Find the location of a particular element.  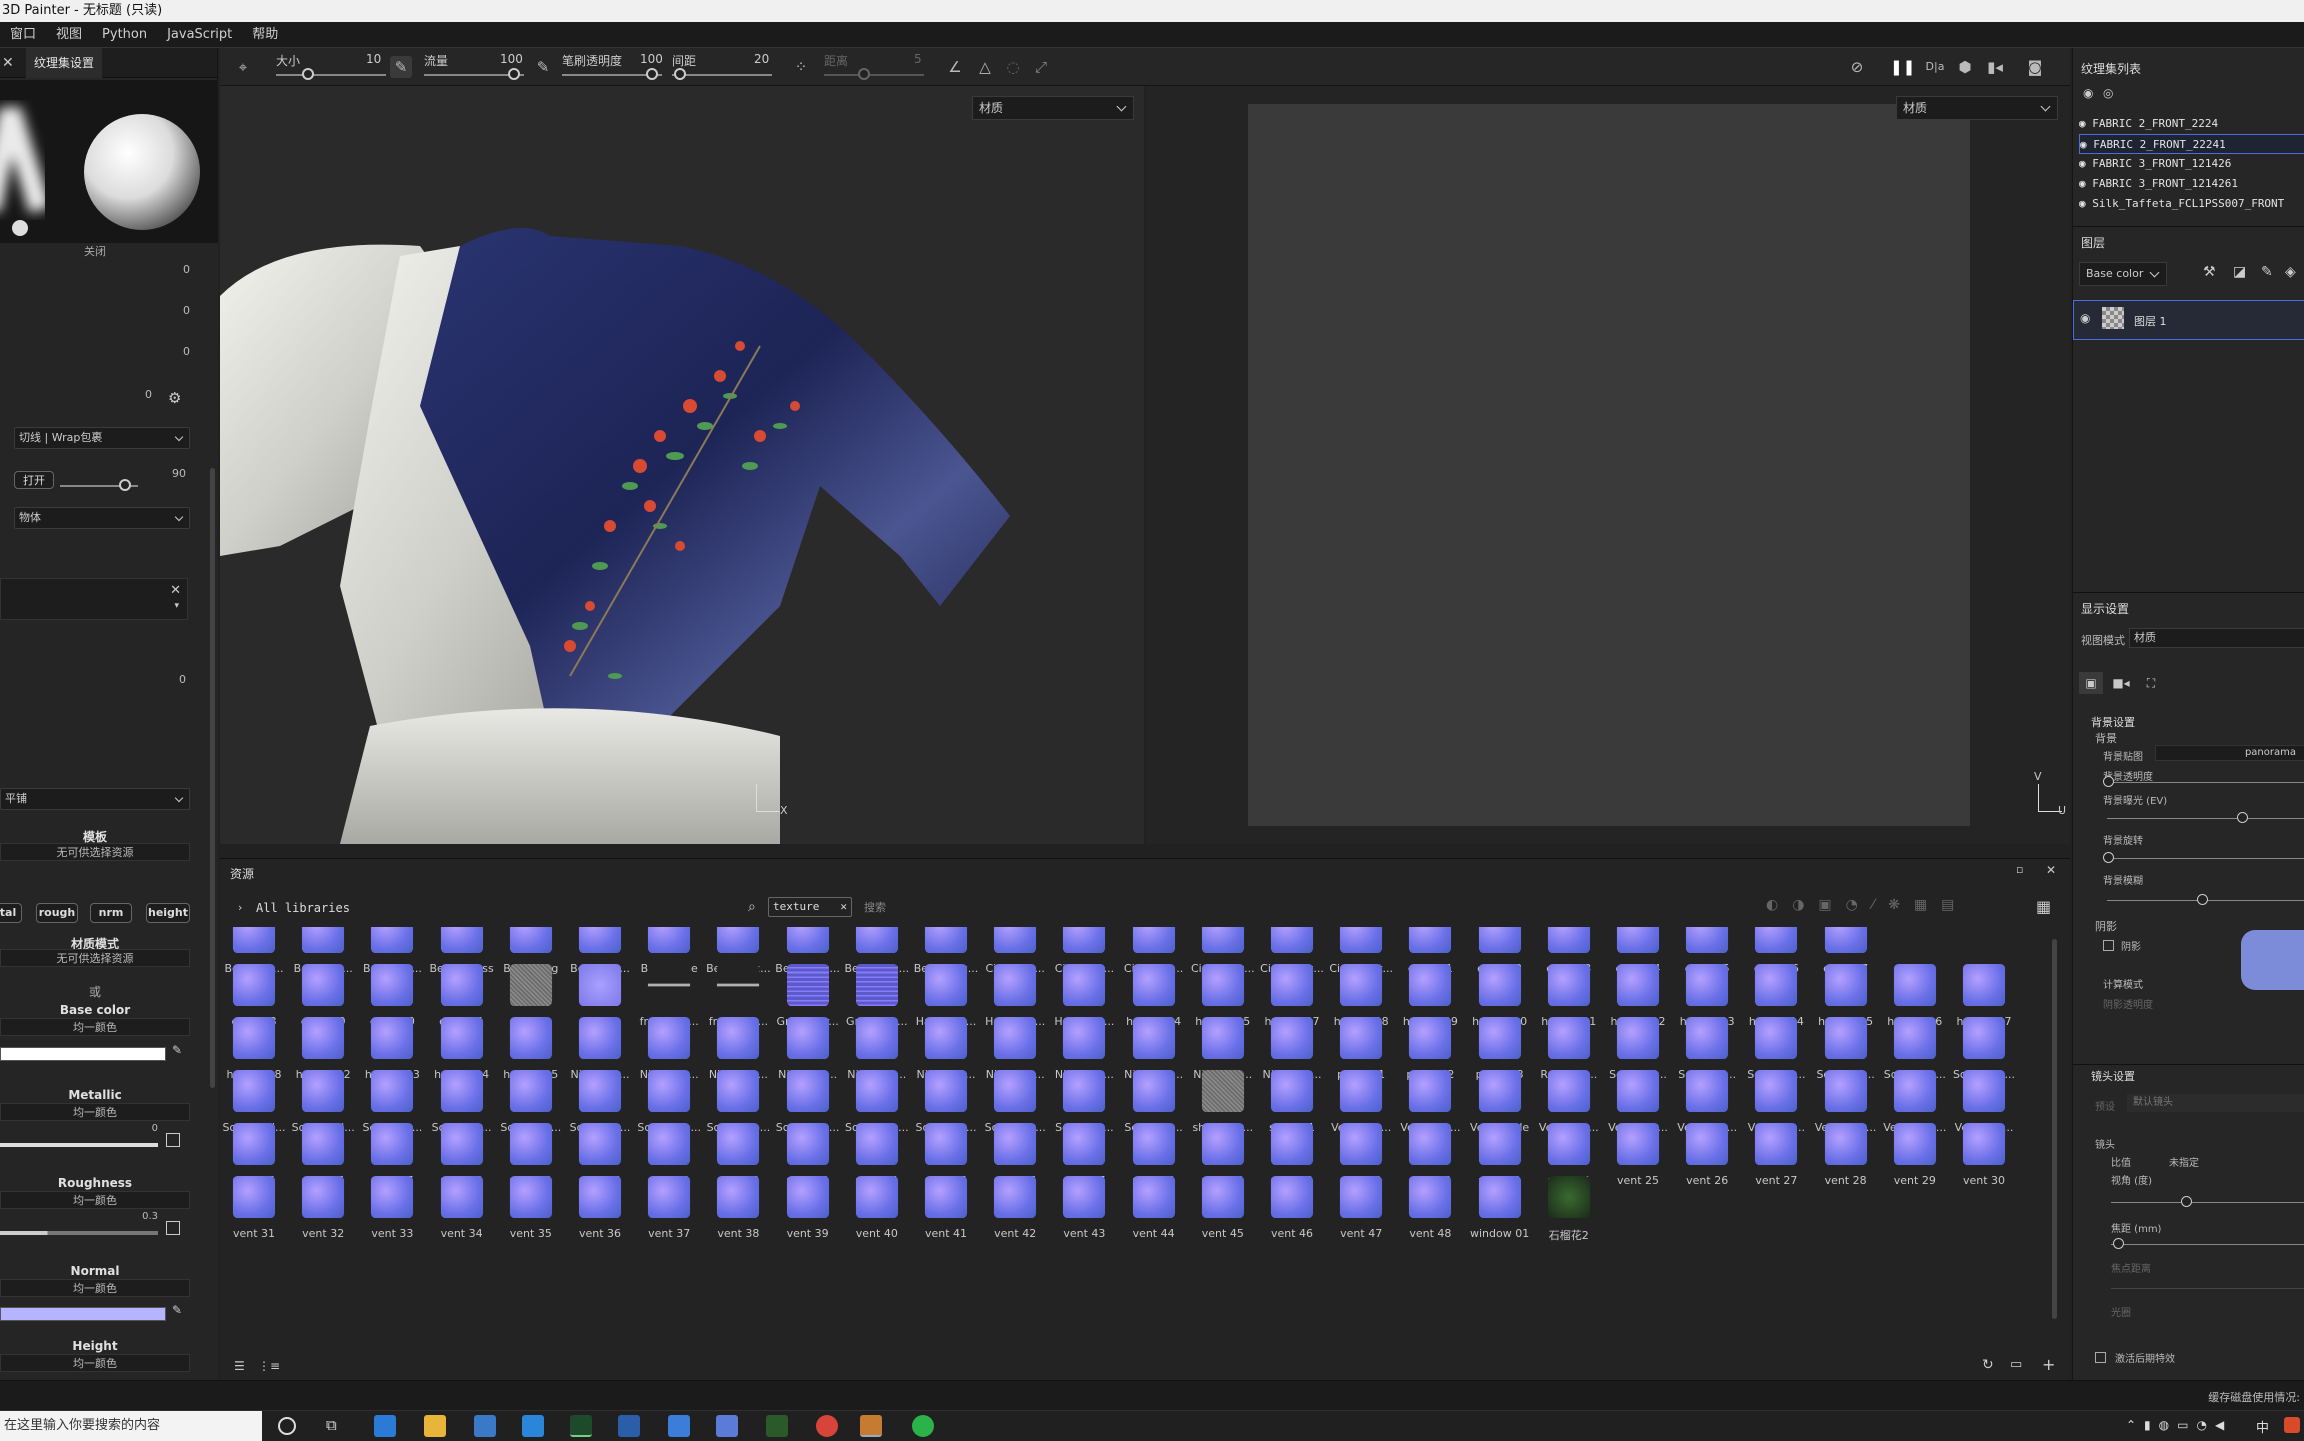

screenshot-camera-icon: ◙ is located at coordinates (2035, 67).